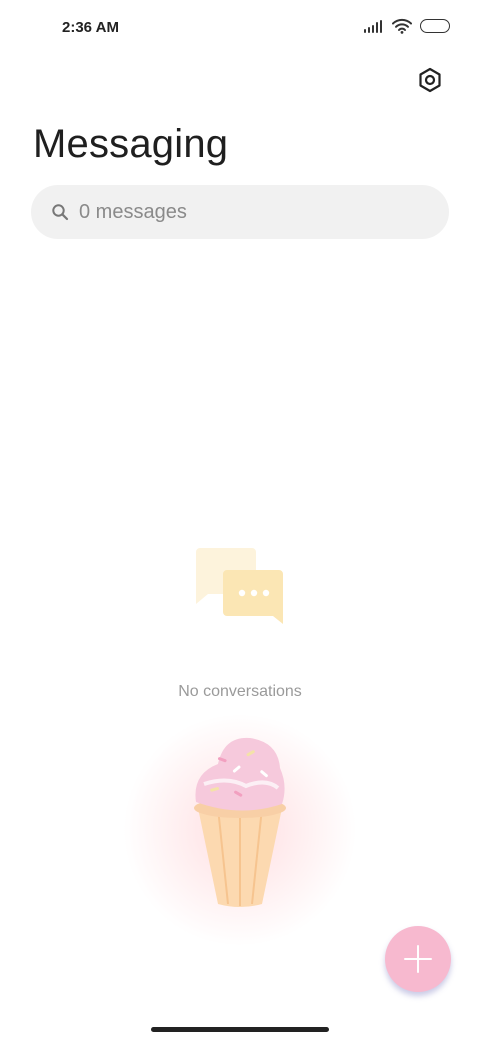 The width and height of the screenshot is (480, 1040). What do you see at coordinates (131, 144) in the screenshot?
I see `page-title: Messaging` at bounding box center [131, 144].